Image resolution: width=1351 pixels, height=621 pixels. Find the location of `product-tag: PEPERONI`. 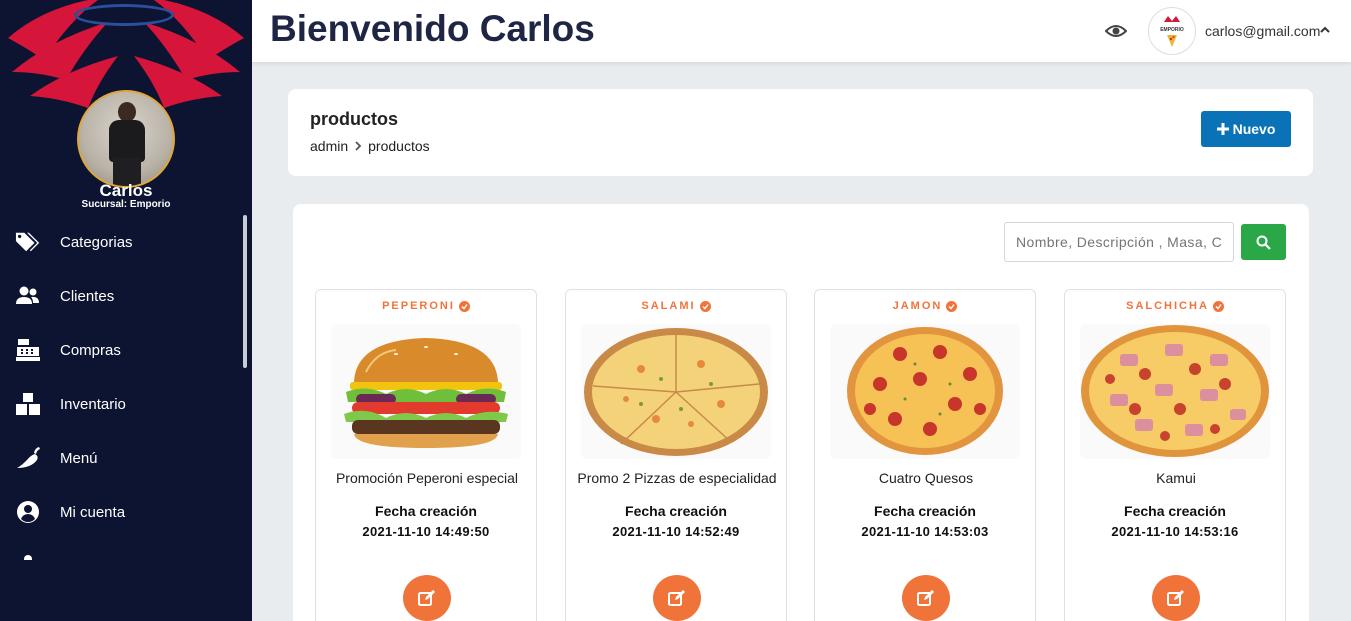

product-tag: PEPERONI is located at coordinates (426, 306).